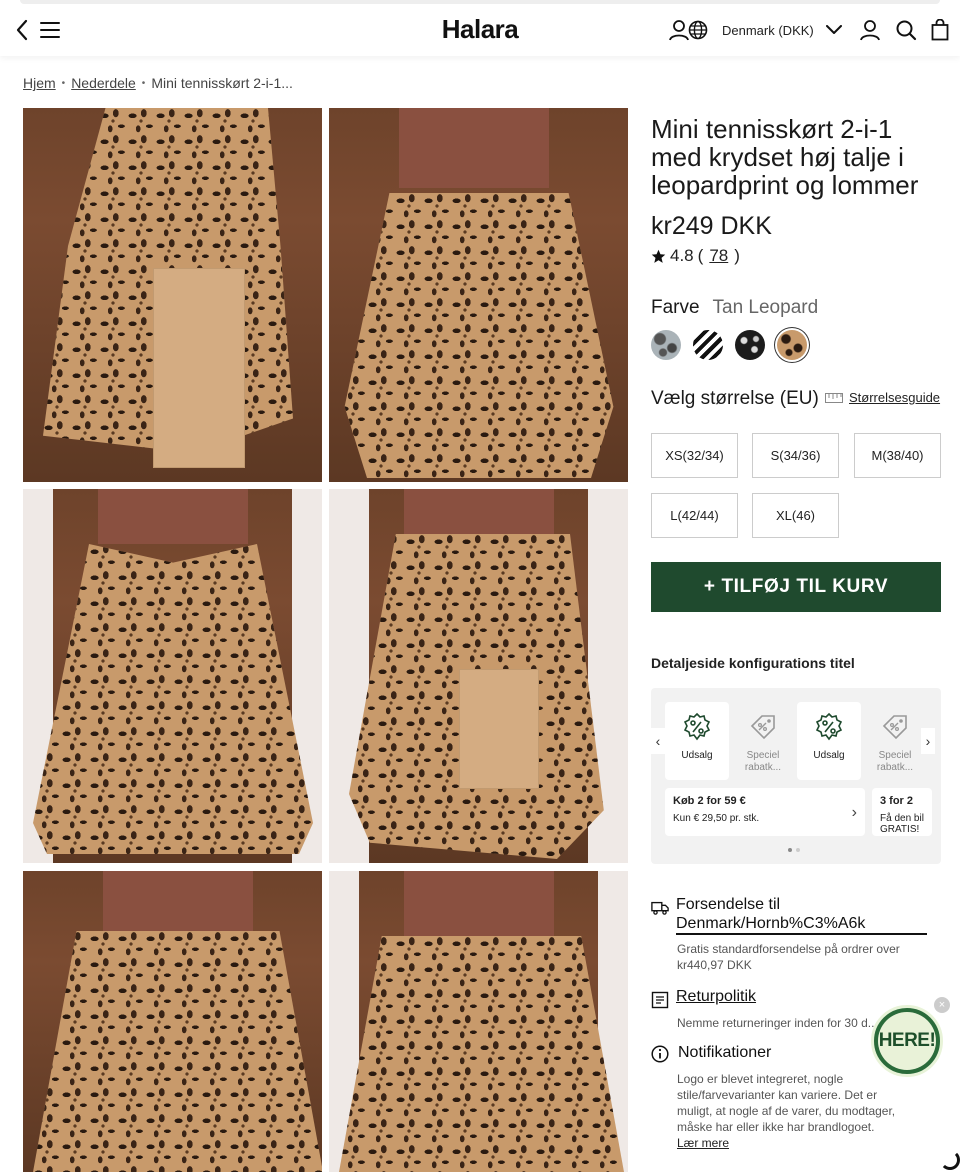  What do you see at coordinates (834, 397) in the screenshot?
I see `ruler-icon` at bounding box center [834, 397].